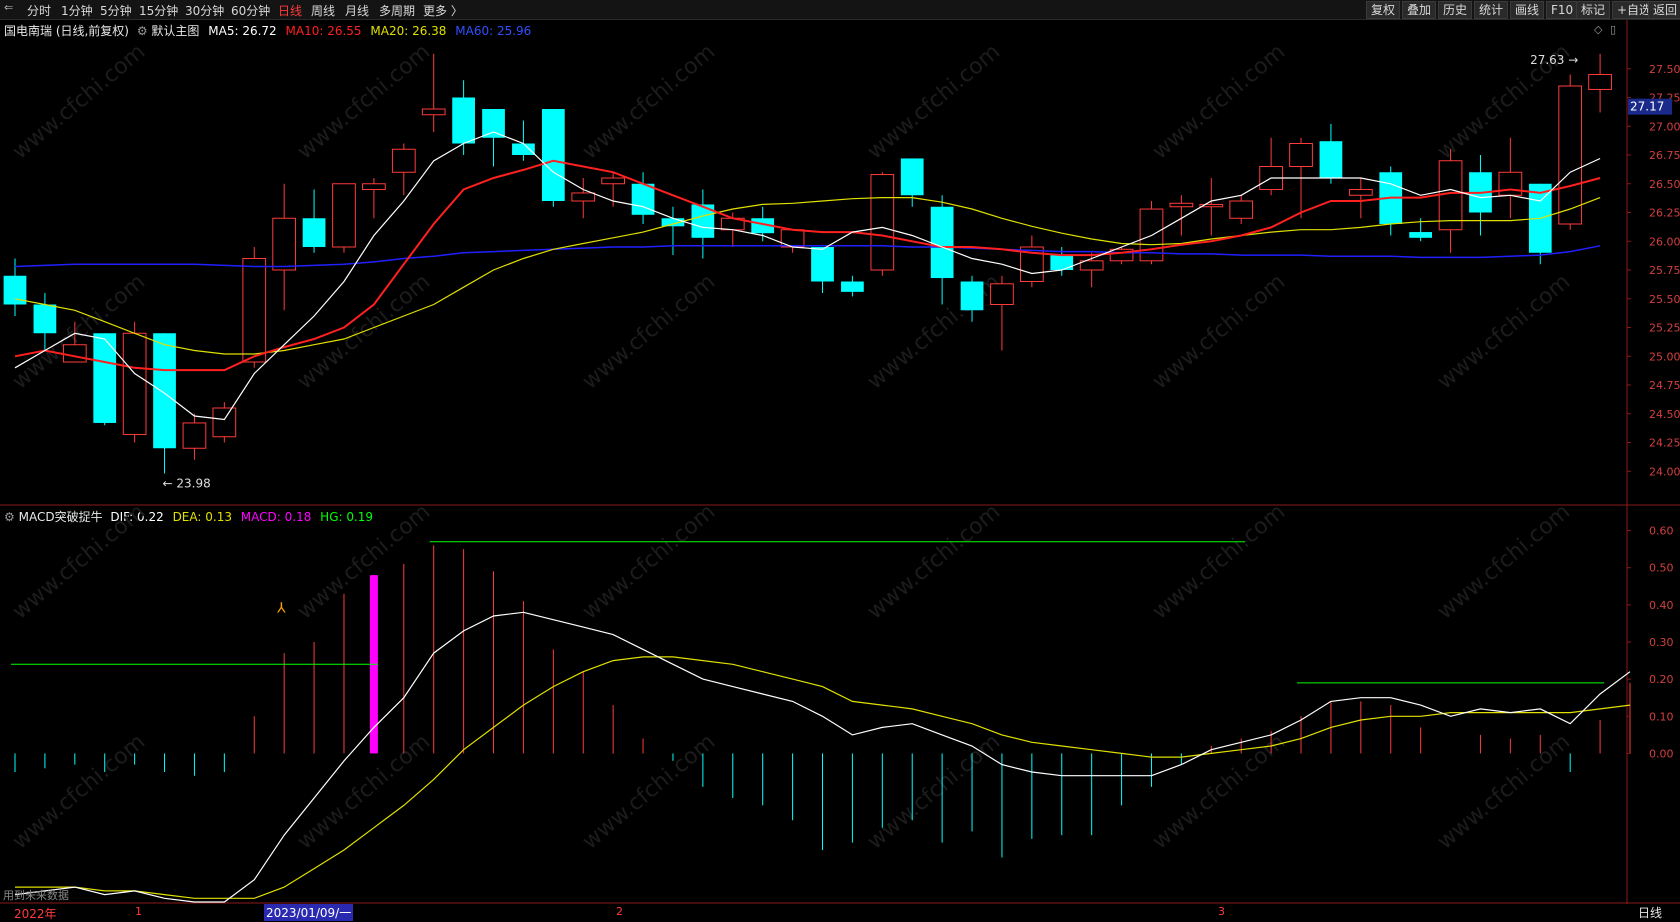  Describe the element at coordinates (1661, 568) in the screenshot. I see `macd-tick-label: 0.50` at that location.